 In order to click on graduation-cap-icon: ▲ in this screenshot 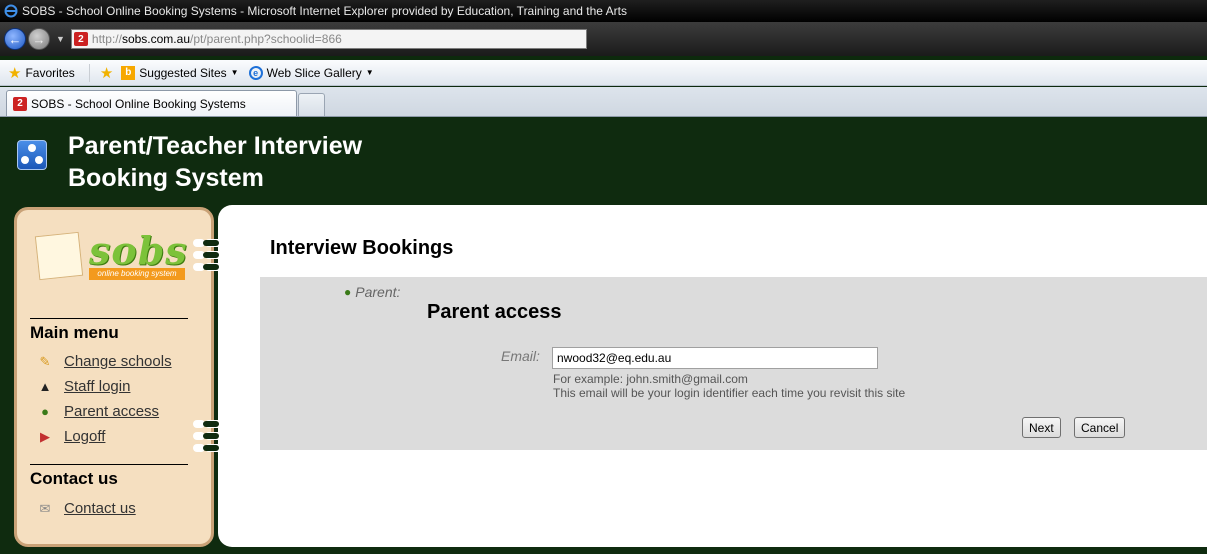, I will do `click(45, 386)`.